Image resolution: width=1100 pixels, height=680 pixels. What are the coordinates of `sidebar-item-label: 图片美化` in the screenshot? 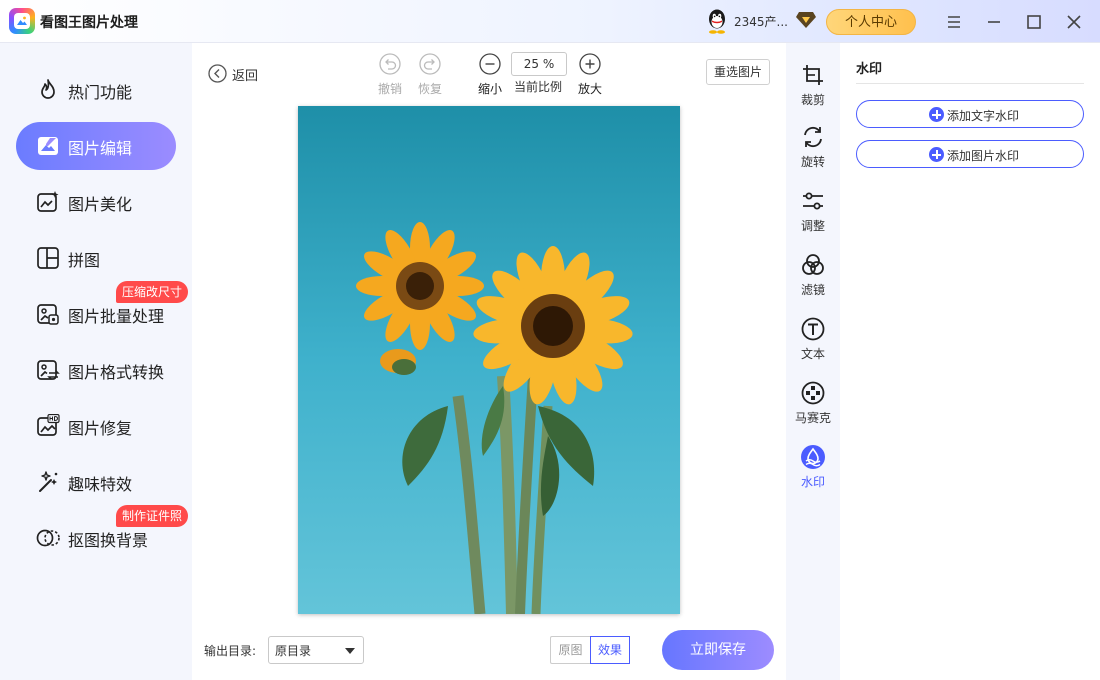 It's located at (100, 204).